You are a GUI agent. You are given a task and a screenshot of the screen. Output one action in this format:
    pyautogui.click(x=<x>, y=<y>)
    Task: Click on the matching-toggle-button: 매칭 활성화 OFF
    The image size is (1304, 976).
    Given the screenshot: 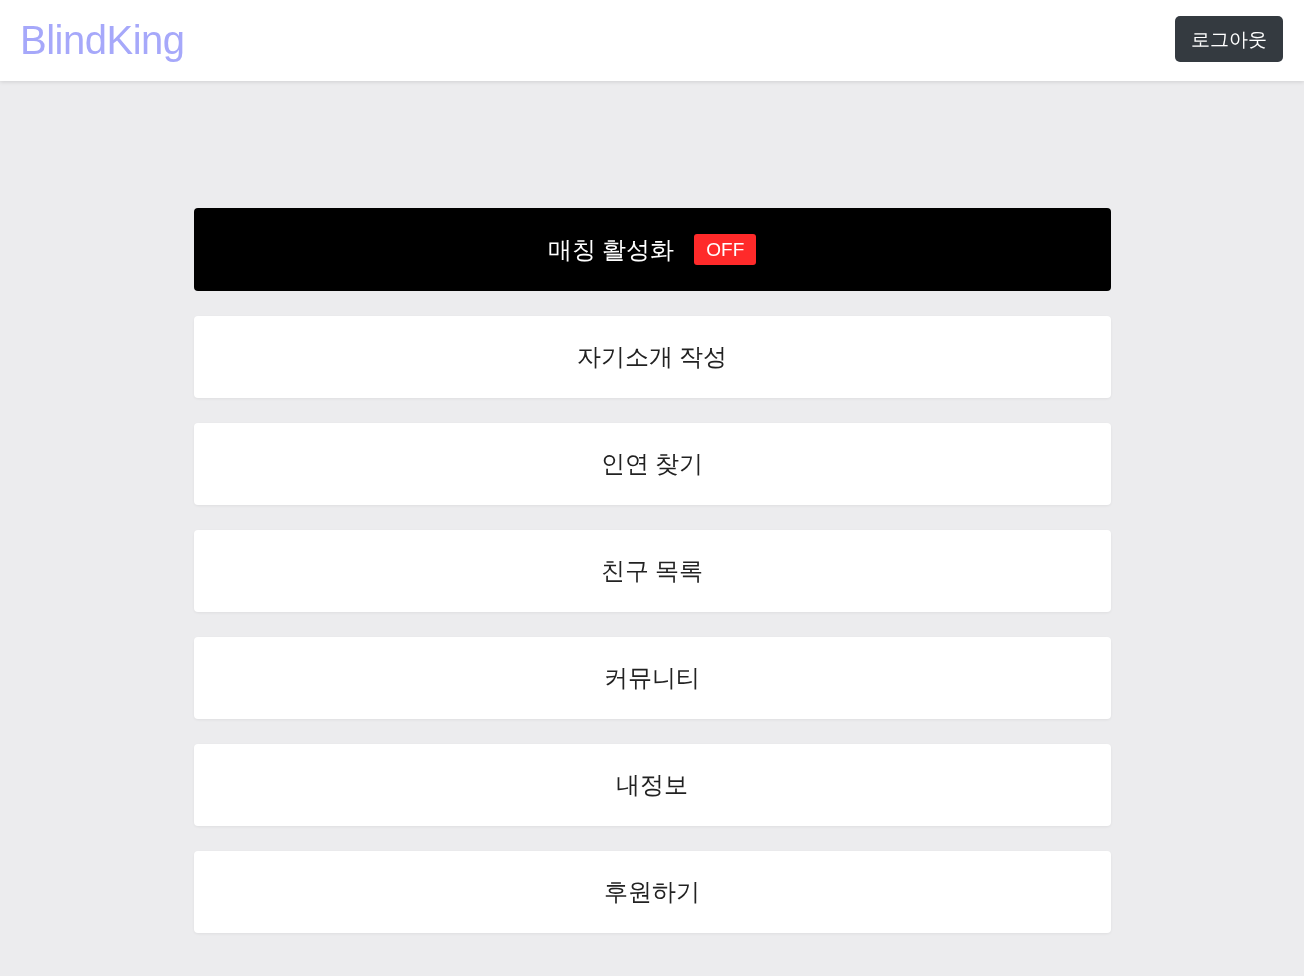 What is the action you would take?
    pyautogui.click(x=652, y=249)
    